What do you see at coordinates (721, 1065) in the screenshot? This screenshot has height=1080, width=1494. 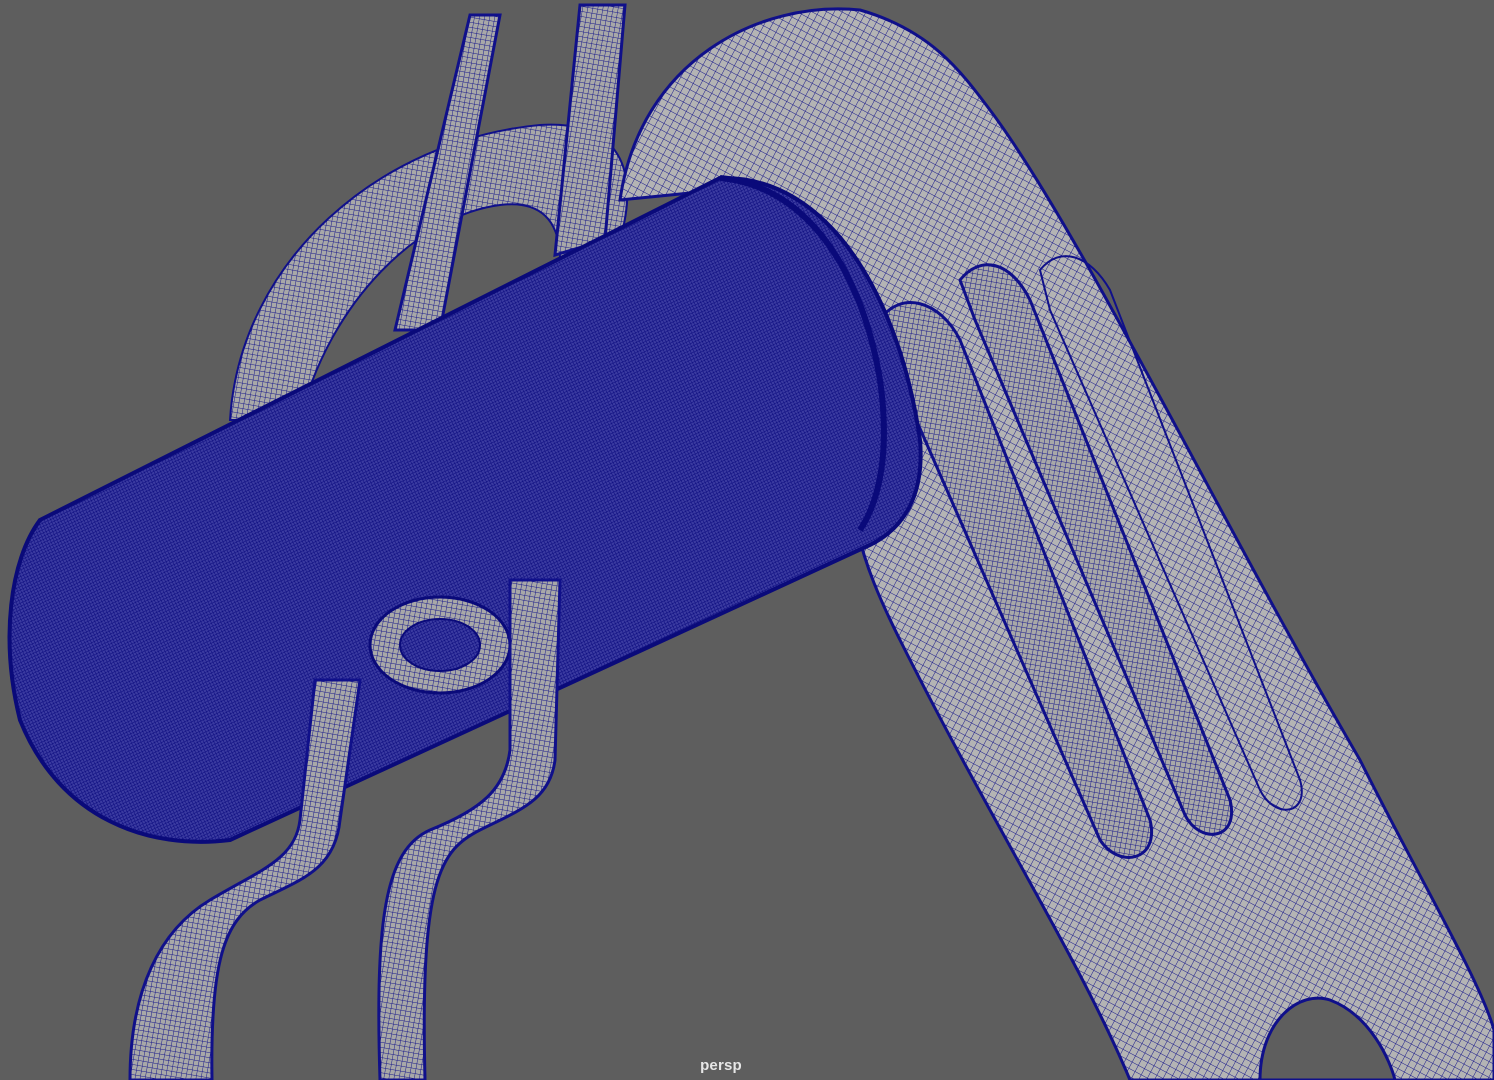 I see `camera-name-label: persp` at bounding box center [721, 1065].